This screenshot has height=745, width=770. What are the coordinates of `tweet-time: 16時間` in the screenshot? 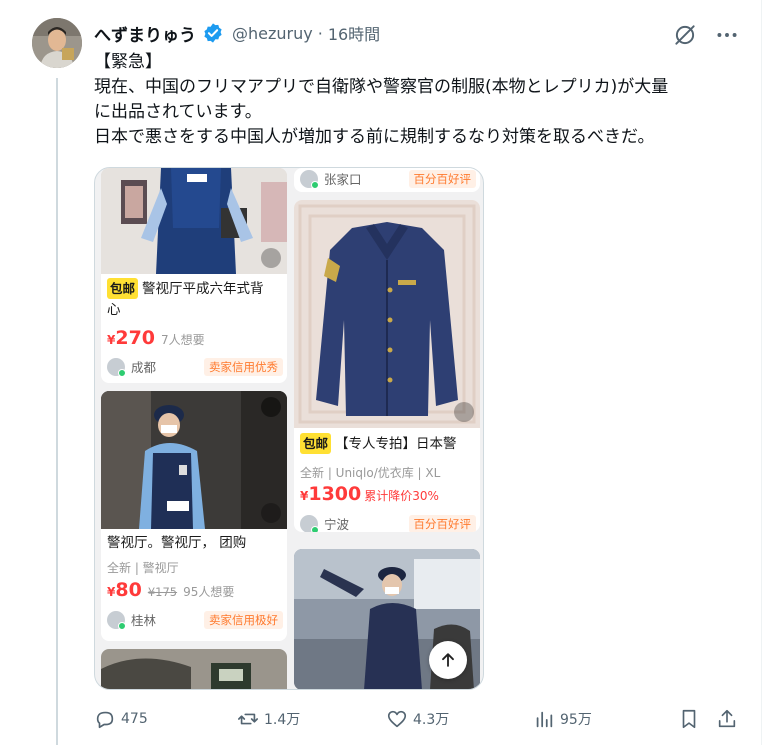 It's located at (354, 33).